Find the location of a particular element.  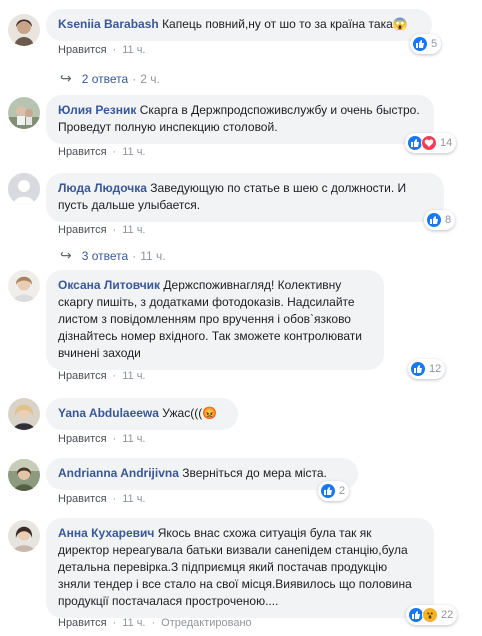

reaction-summary: 5 is located at coordinates (426, 44).